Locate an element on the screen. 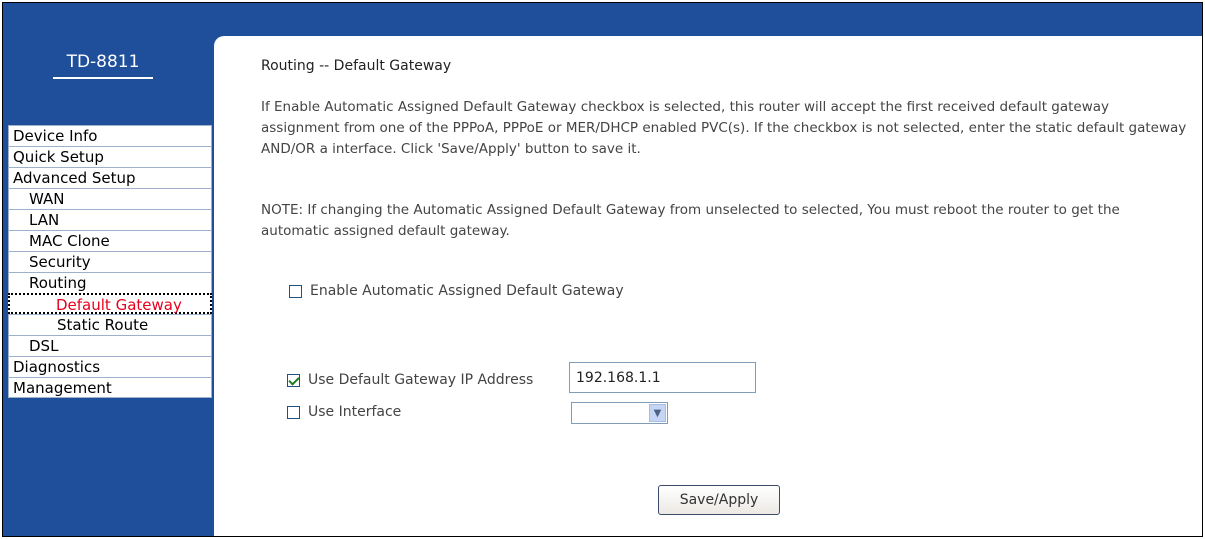 This screenshot has width=1205, height=539. top-banner is located at coordinates (602, 20).